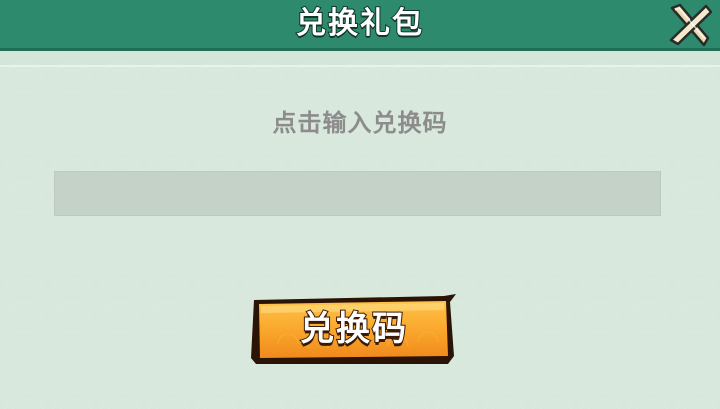 Image resolution: width=720 pixels, height=409 pixels. I want to click on redeem-button-label: 兑换码, so click(353, 329).